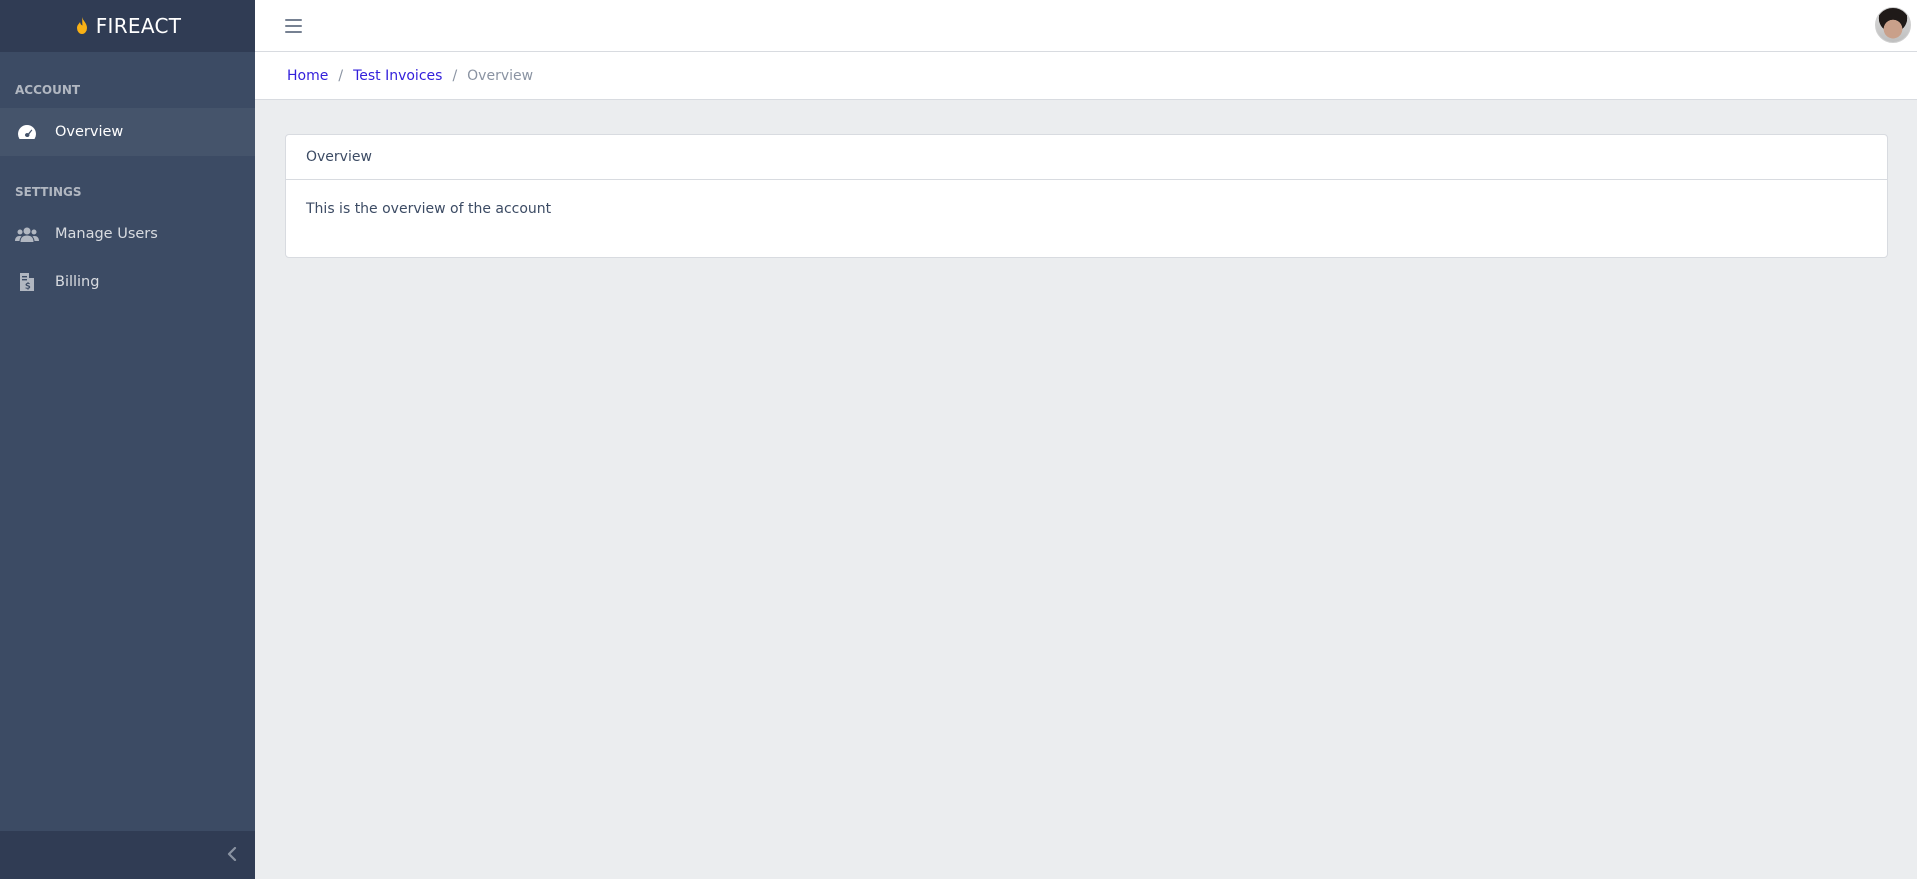  Describe the element at coordinates (48, 192) in the screenshot. I see `nav-section-settings: SETTINGS` at that location.